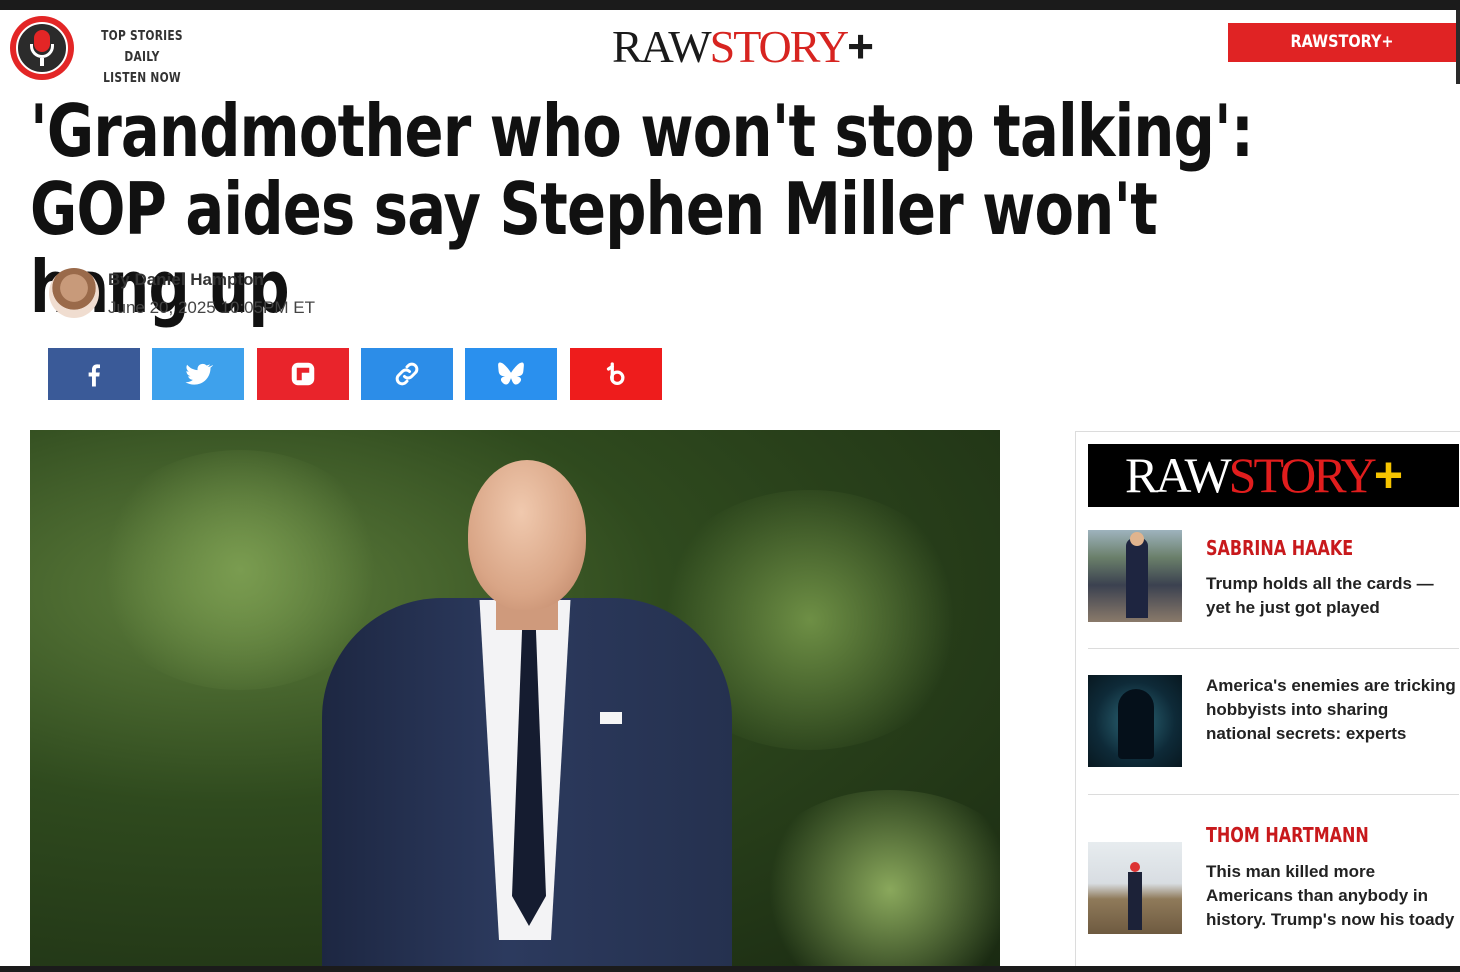 The image size is (1460, 972). What do you see at coordinates (142, 47) in the screenshot?
I see `podcast-line-1: TOP STORIES DAILY` at bounding box center [142, 47].